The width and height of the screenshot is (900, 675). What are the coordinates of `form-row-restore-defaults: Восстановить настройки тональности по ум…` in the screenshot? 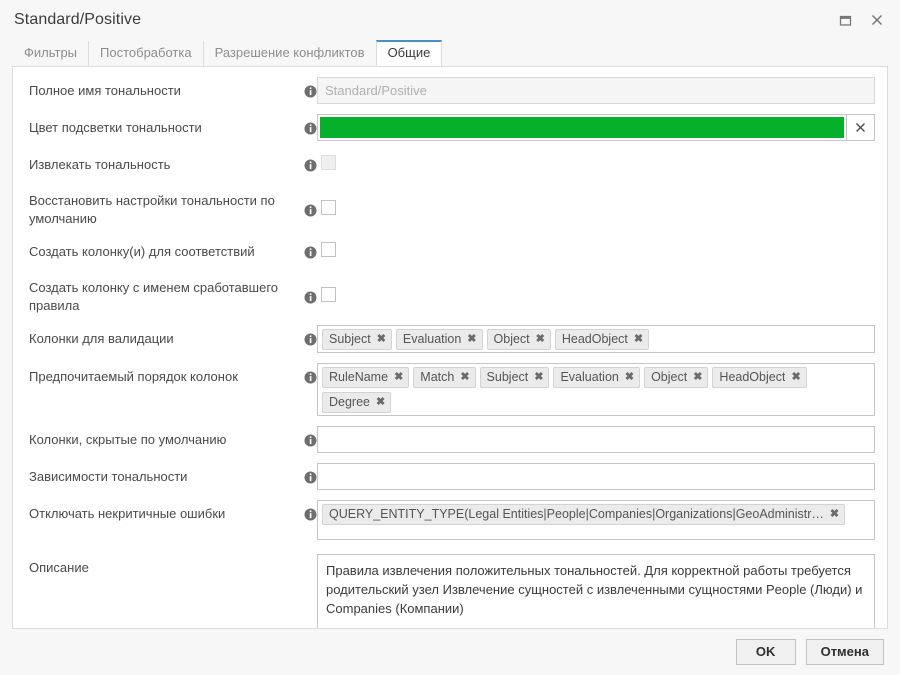 It's located at (446, 207).